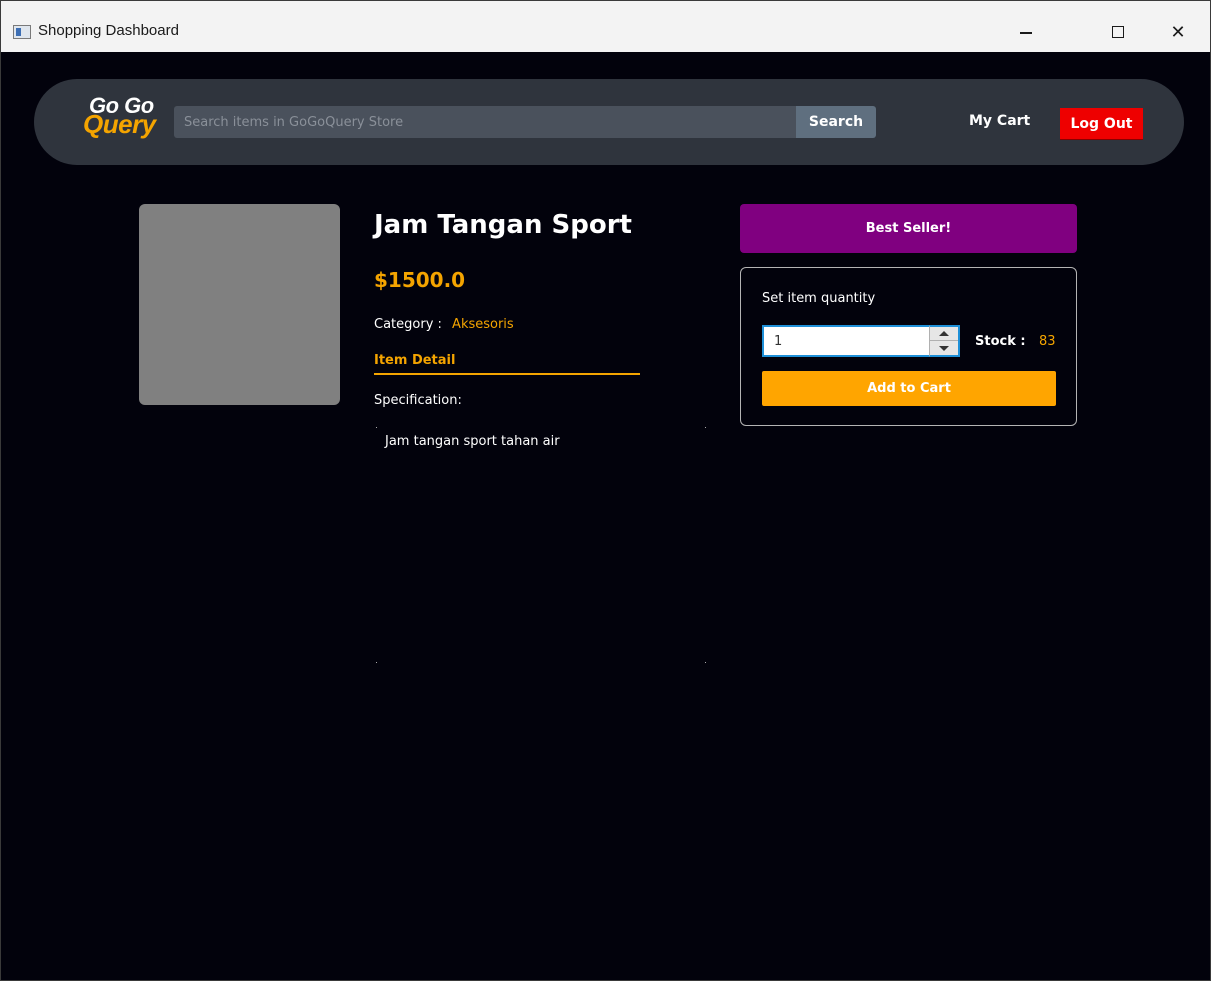 This screenshot has width=1217, height=981. I want to click on specification-text-area, so click(541, 545).